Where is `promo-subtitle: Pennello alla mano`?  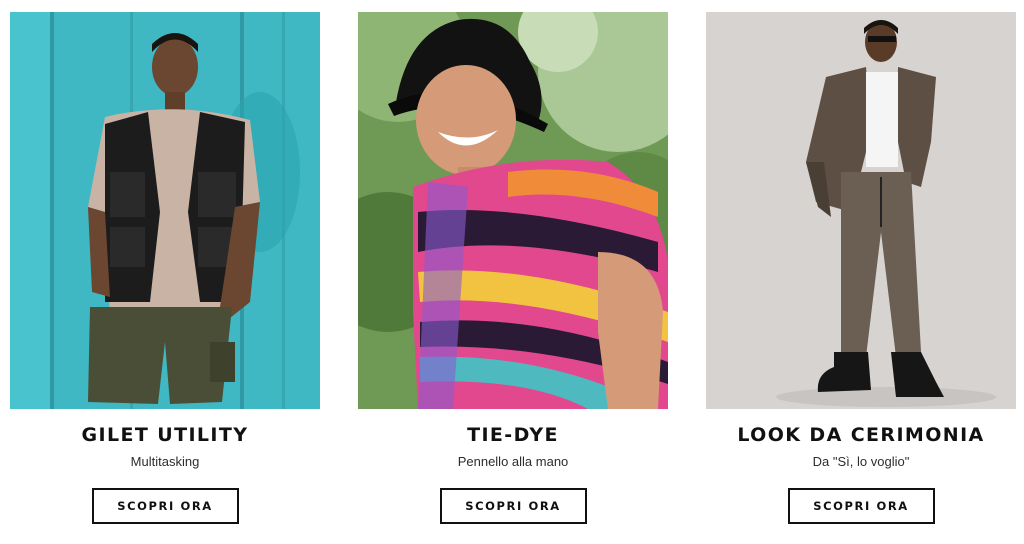 promo-subtitle: Pennello alla mano is located at coordinates (513, 461).